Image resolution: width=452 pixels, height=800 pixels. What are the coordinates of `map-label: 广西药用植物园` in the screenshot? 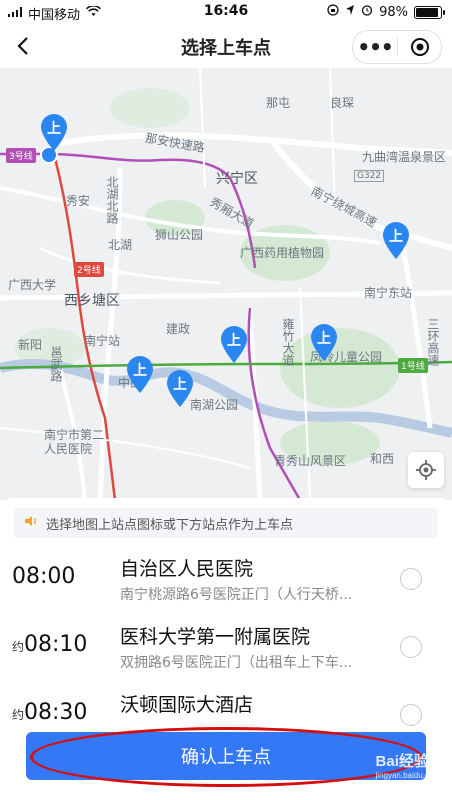 It's located at (282, 253).